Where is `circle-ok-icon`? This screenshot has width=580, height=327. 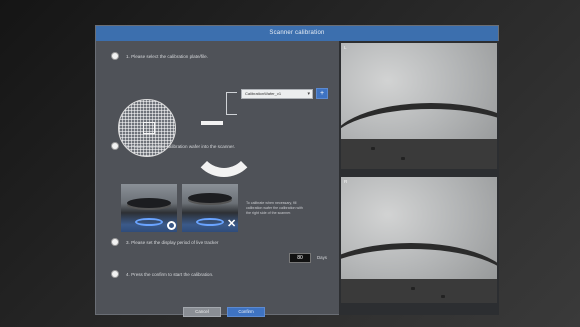 circle-ok-icon is located at coordinates (171, 225).